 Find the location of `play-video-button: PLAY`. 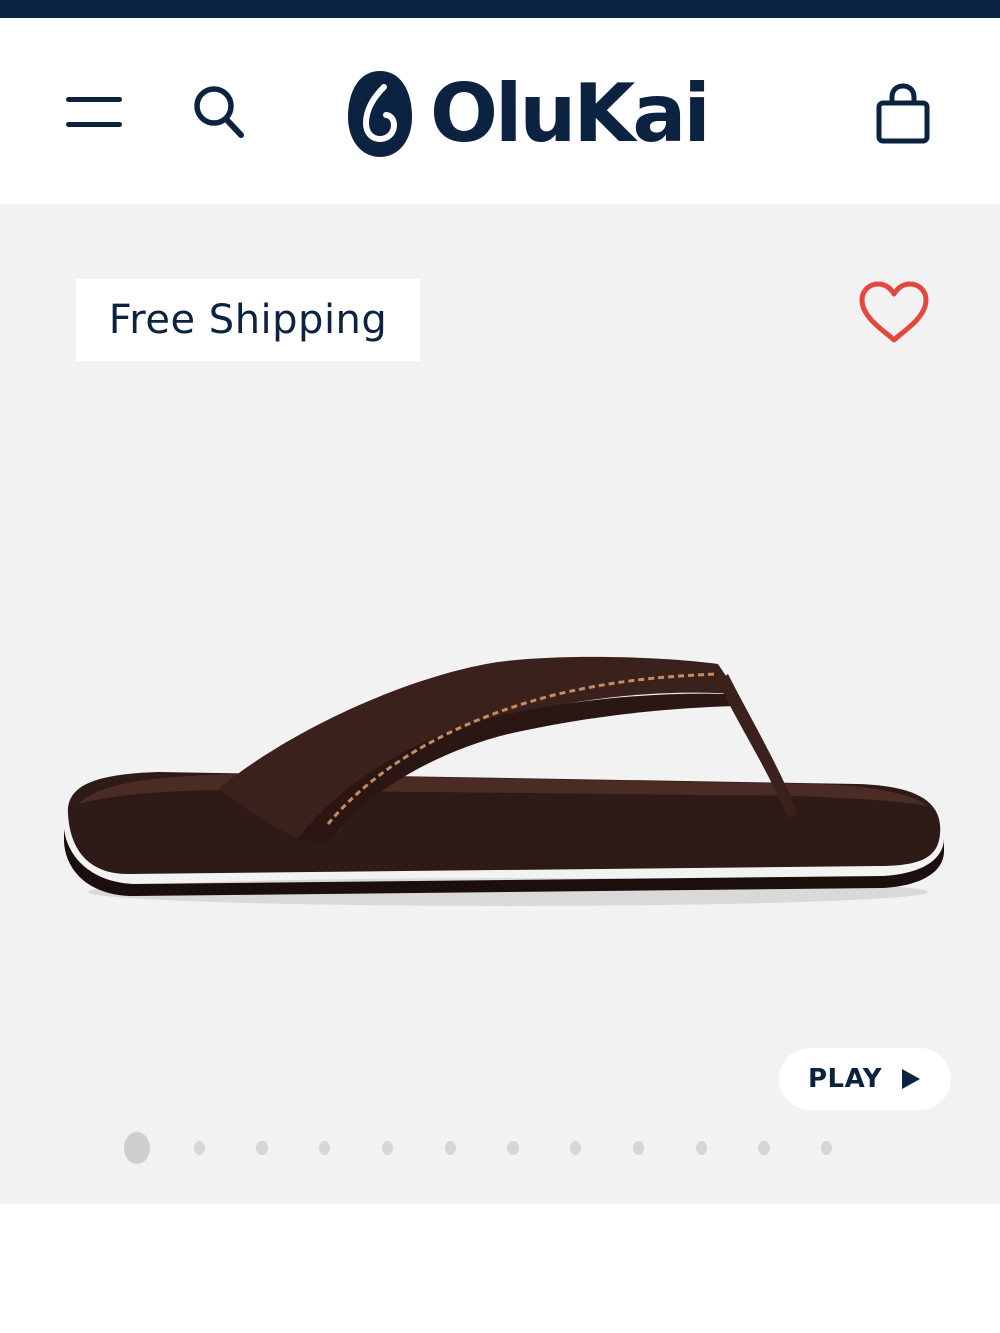

play-video-button: PLAY is located at coordinates (865, 1079).